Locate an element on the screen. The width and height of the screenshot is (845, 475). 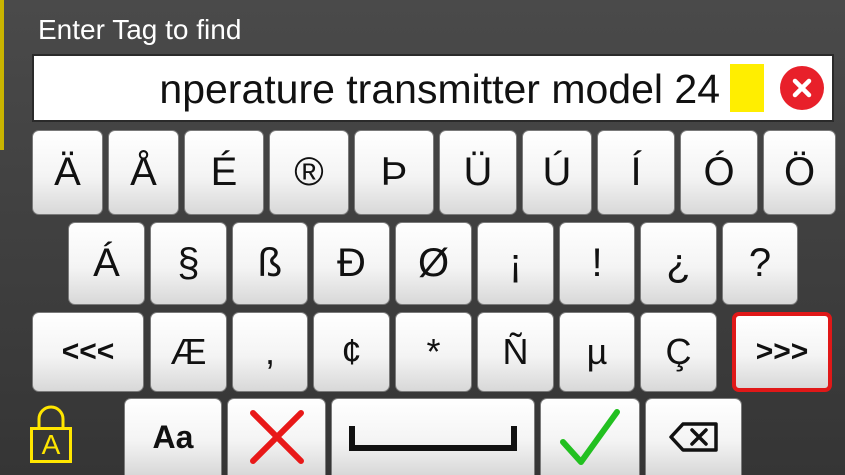
key-row1-5: Þ is located at coordinates (394, 172).